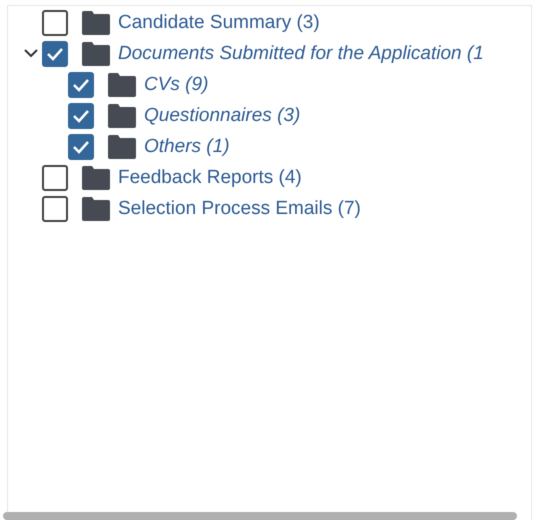 This screenshot has height=520, width=534. Describe the element at coordinates (31, 53) in the screenshot. I see `chevron-down-icon` at that location.